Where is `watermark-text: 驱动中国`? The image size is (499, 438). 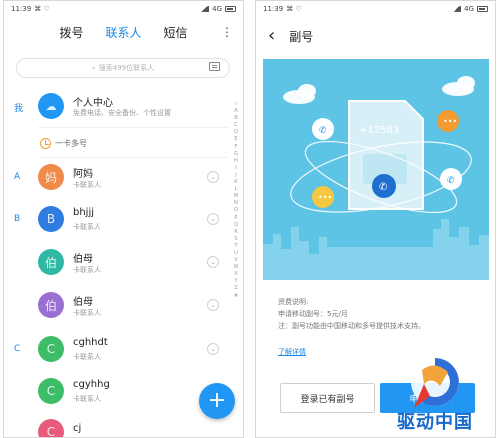
watermark-text: 驱动中国 is located at coordinates (435, 422).